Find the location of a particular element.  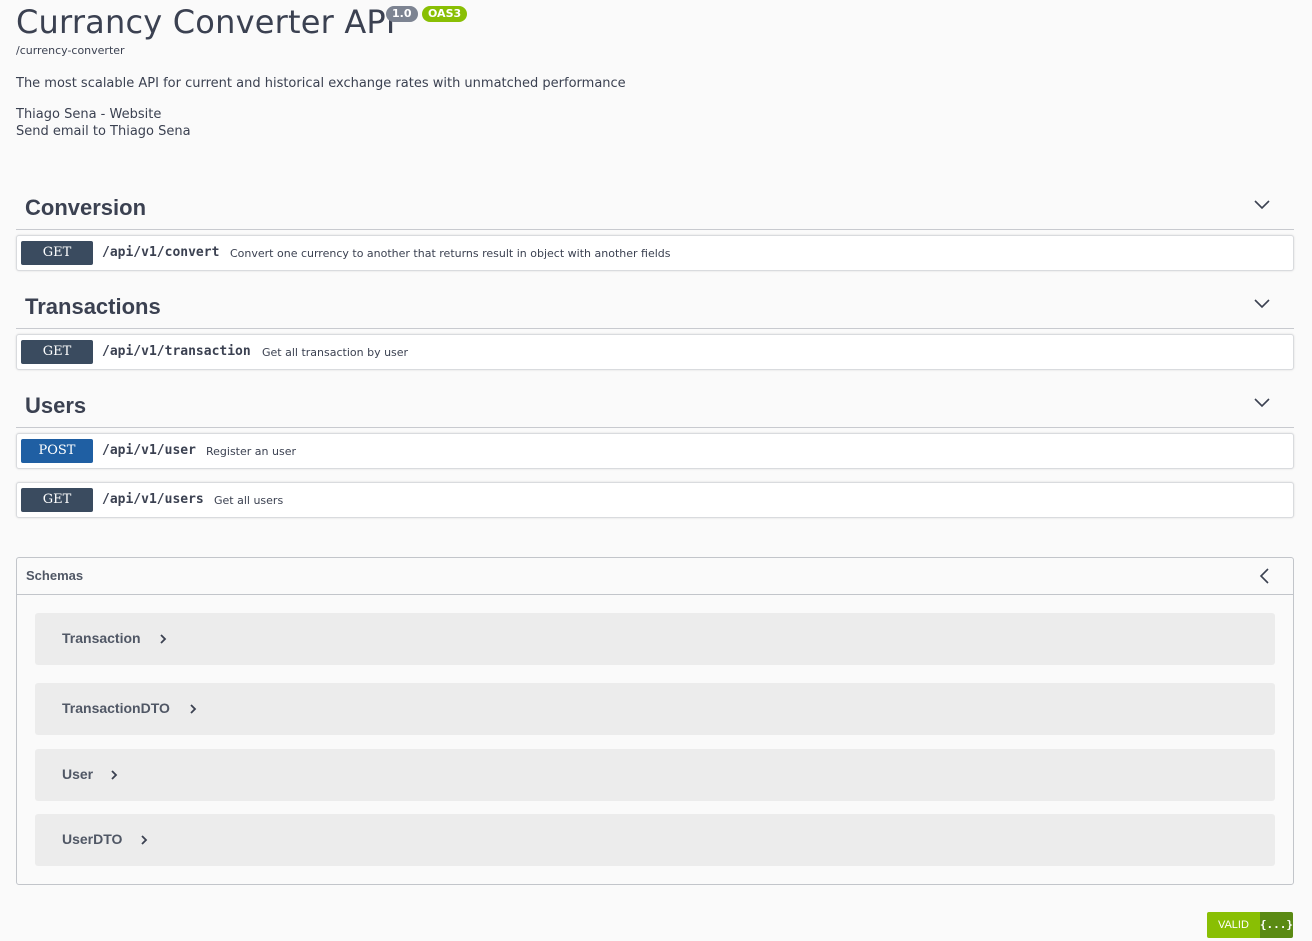

model-name: Transaction is located at coordinates (101, 638).